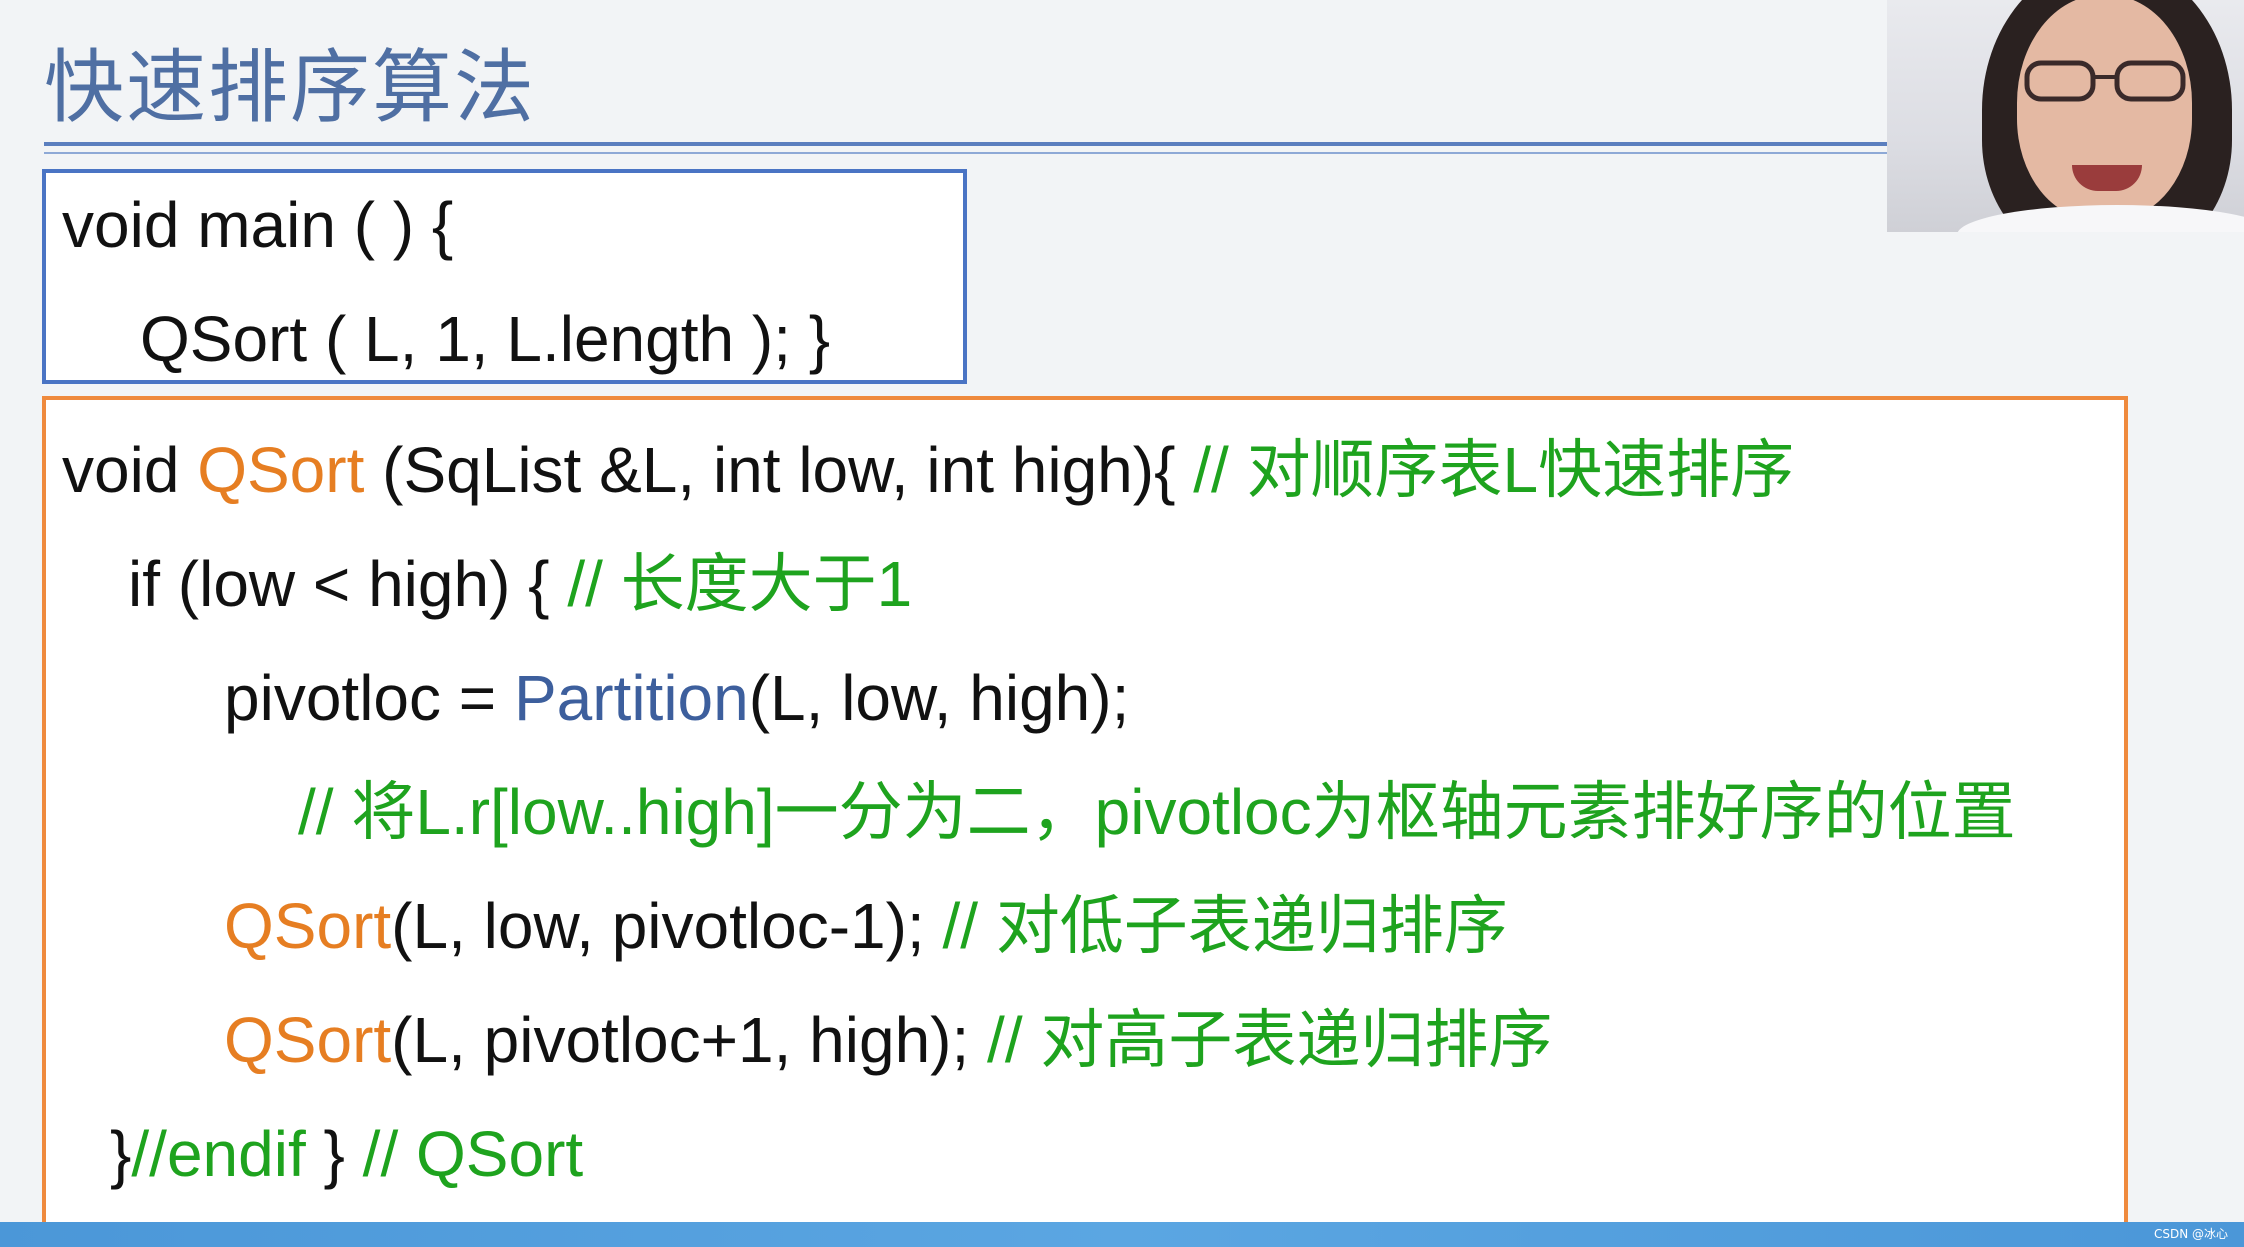 The width and height of the screenshot is (2244, 1247). I want to click on code-comment: // 对顺序表L快速排序, so click(1494, 470).